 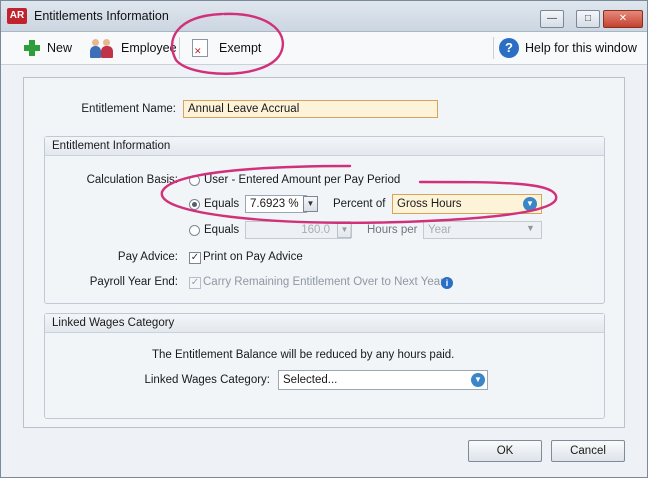 What do you see at coordinates (32, 48) in the screenshot?
I see `plus-icon` at bounding box center [32, 48].